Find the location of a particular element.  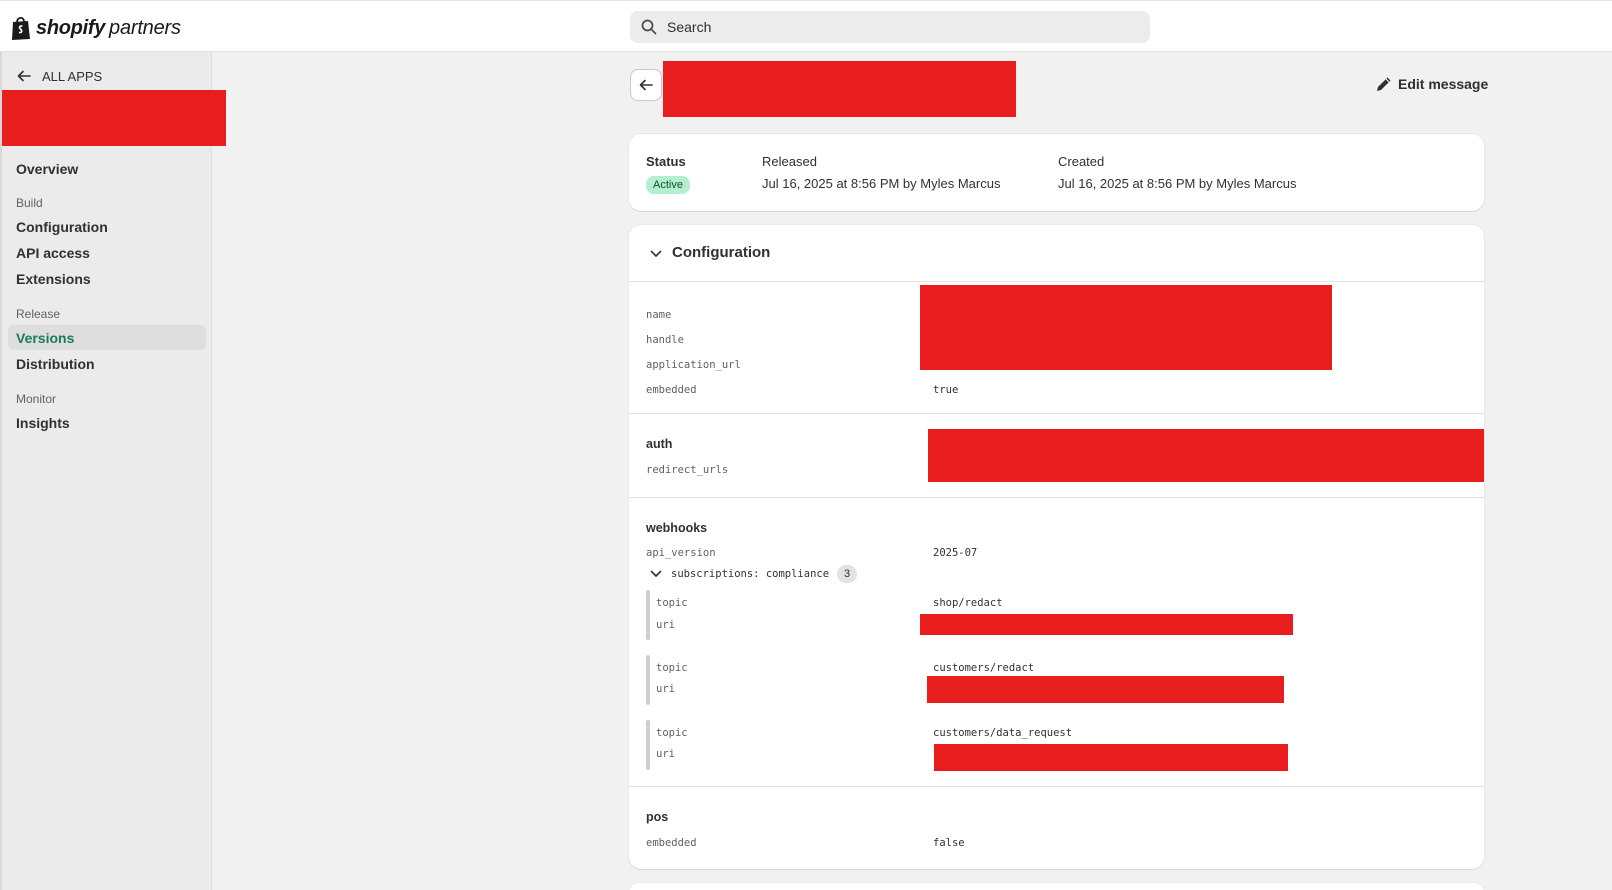

shopify-bag-icon is located at coordinates (21, 28).